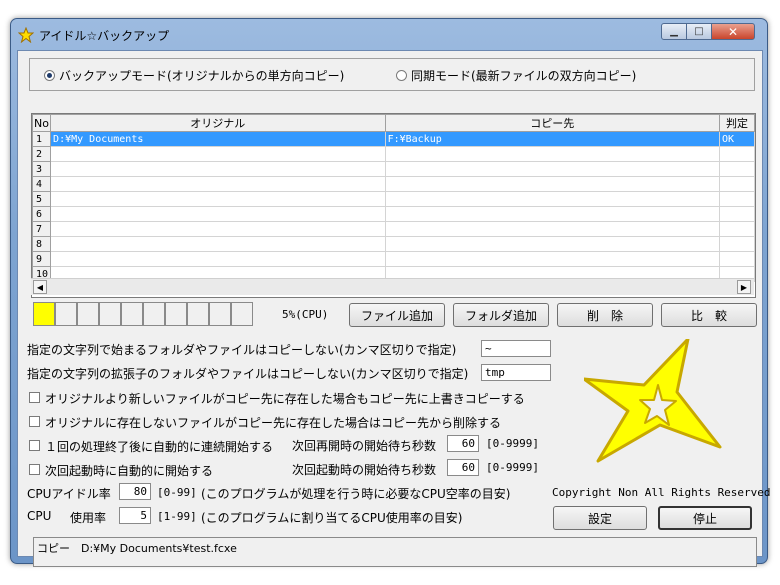 The image size is (780, 585). I want to click on table-row: 6, so click(393, 214).